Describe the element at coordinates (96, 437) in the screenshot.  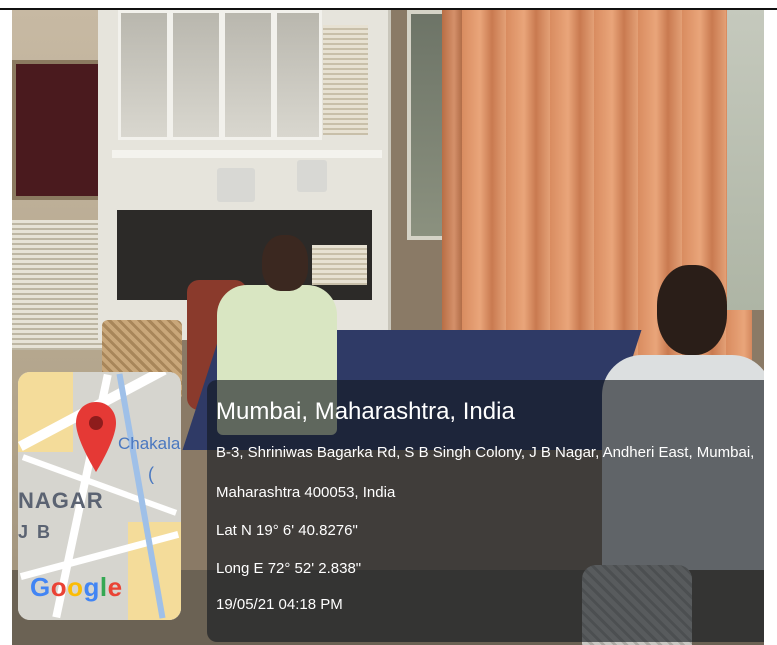
I see `location-pin-icon` at that location.